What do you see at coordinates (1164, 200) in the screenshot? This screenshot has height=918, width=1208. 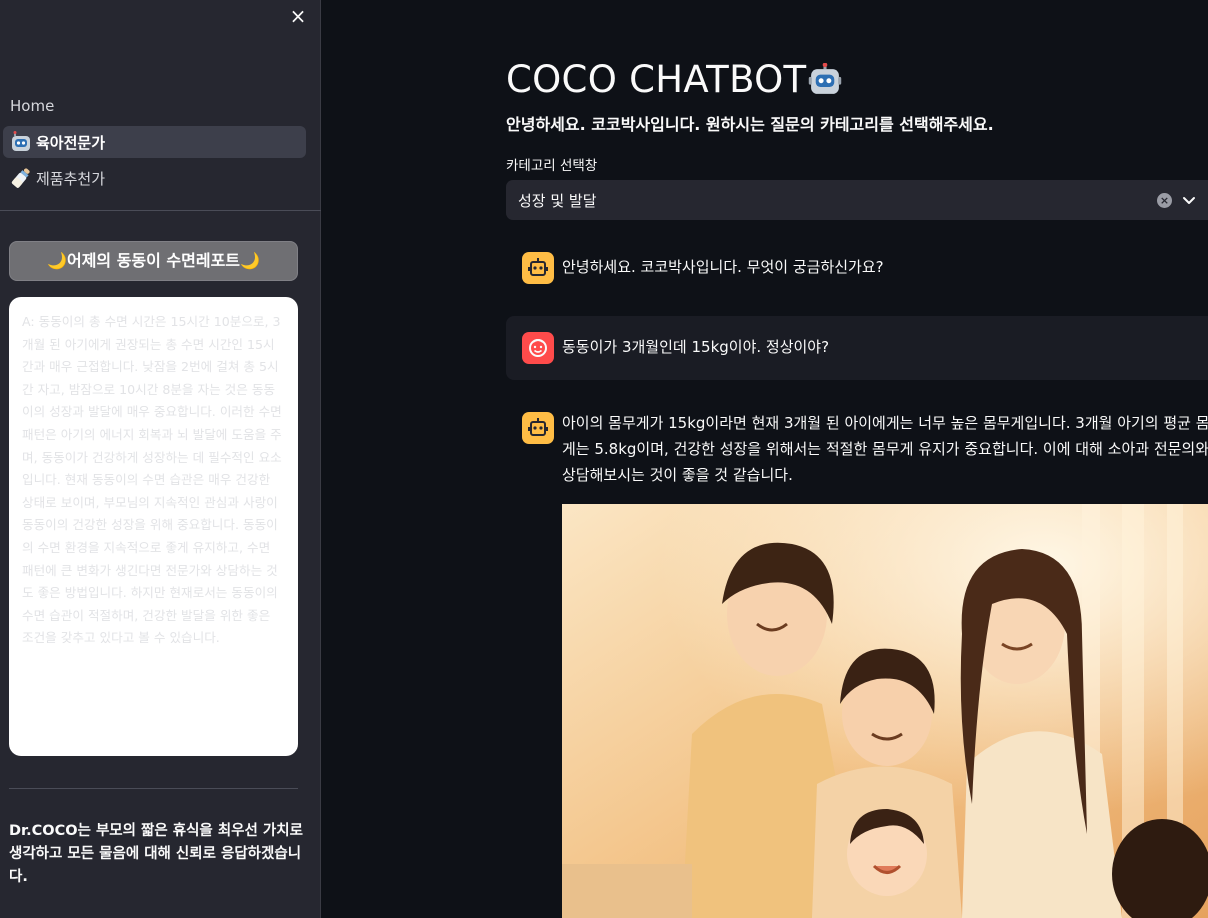 I see `clear-icon: ×` at bounding box center [1164, 200].